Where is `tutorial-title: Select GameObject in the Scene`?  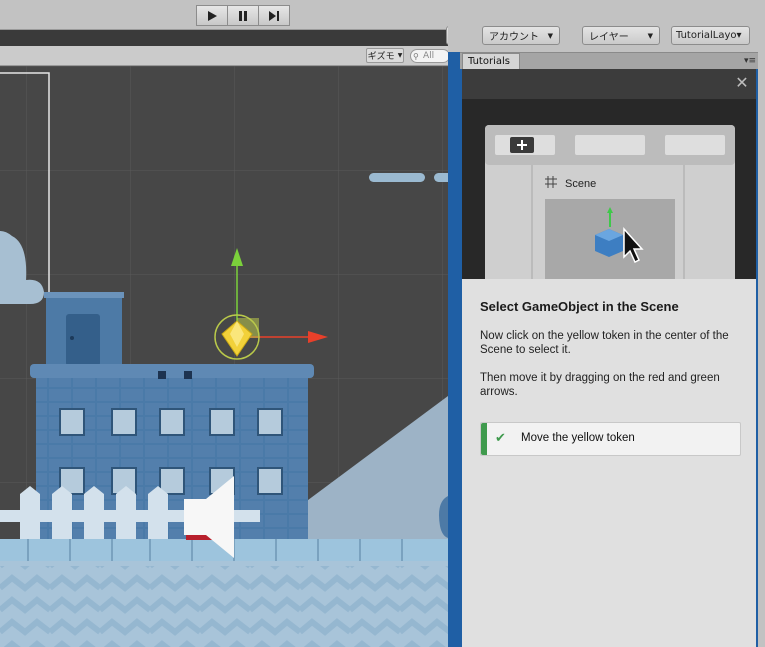
tutorial-title: Select GameObject in the Scene is located at coordinates (579, 306).